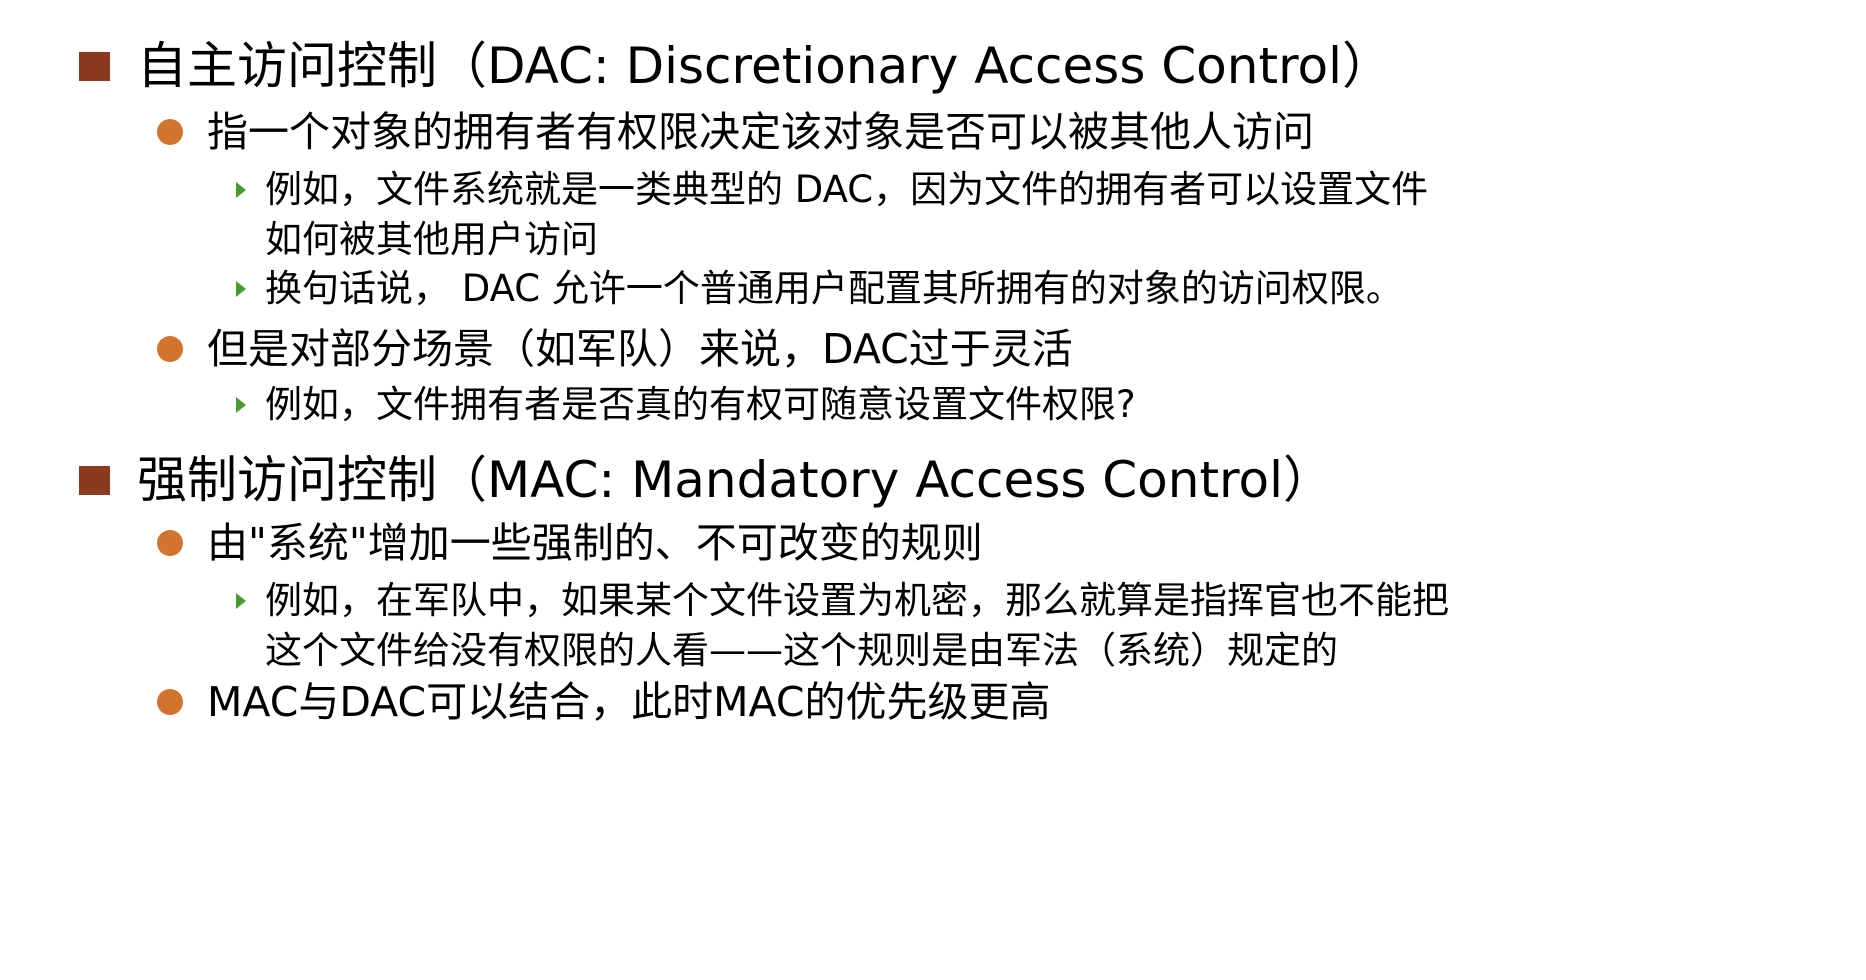 The image size is (1866, 980). I want to click on point-dac-definition: 指一个对象的拥有者有权限决定该对象是否可以被其他人访问, so click(760, 132).